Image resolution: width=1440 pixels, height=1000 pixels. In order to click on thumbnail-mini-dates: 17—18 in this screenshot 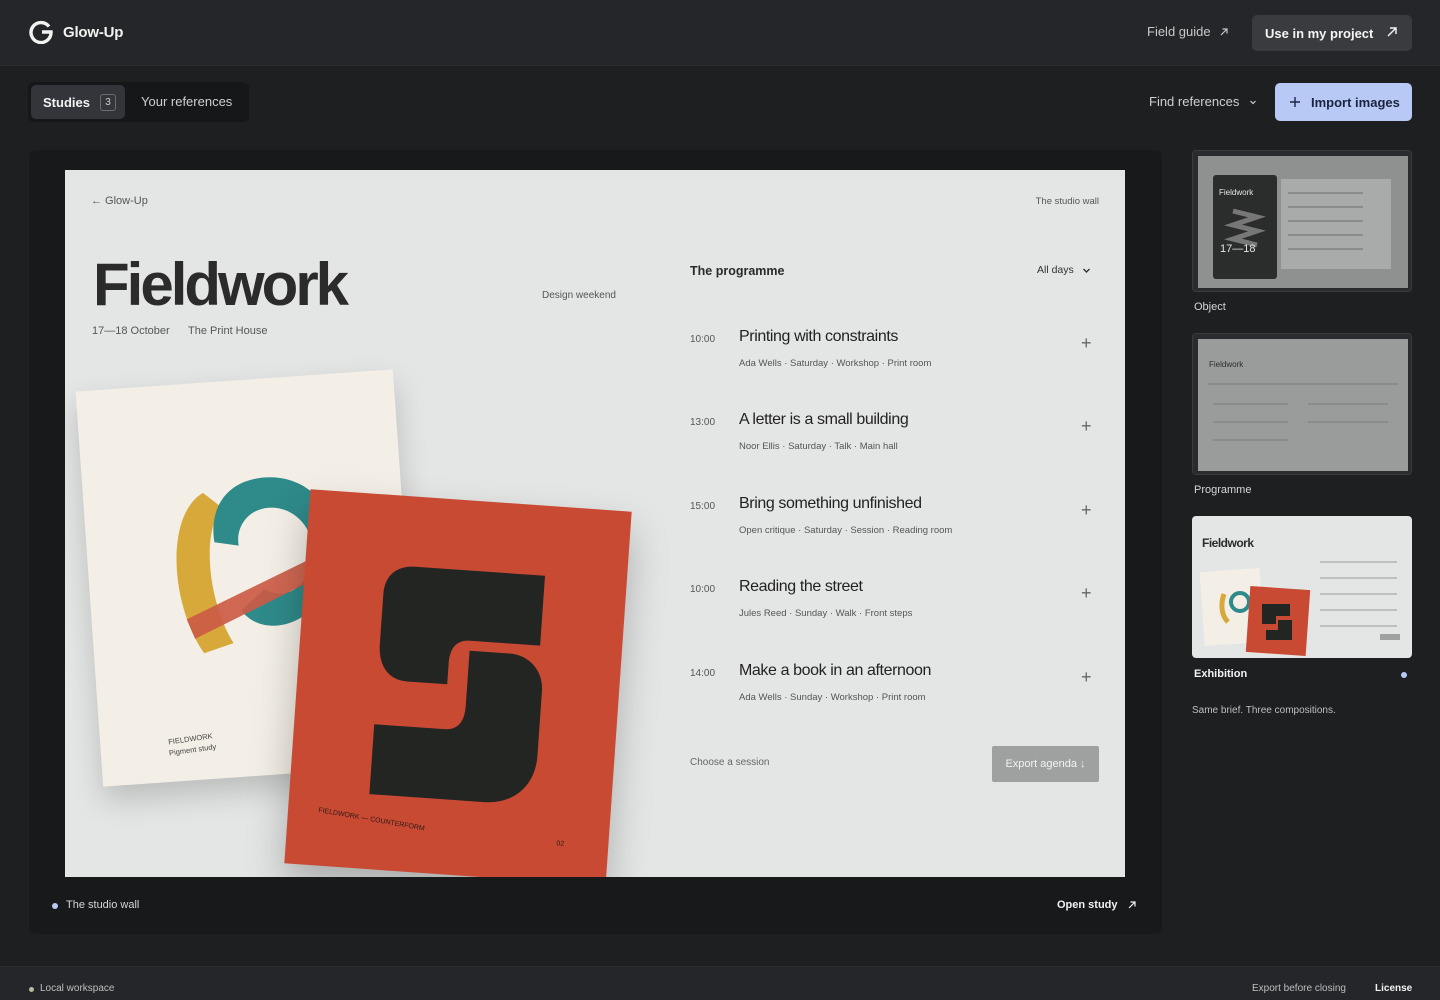, I will do `click(1238, 249)`.